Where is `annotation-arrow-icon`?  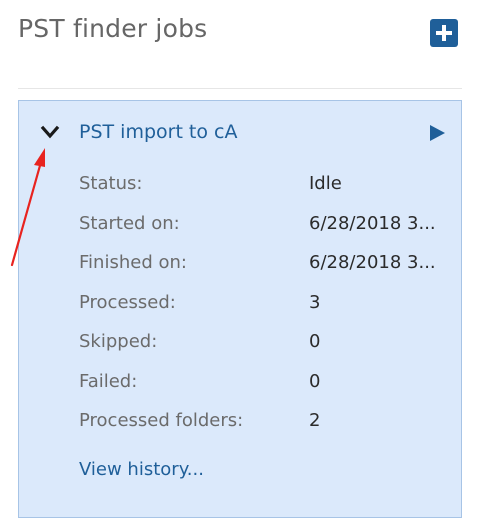 annotation-arrow-icon is located at coordinates (27, 207).